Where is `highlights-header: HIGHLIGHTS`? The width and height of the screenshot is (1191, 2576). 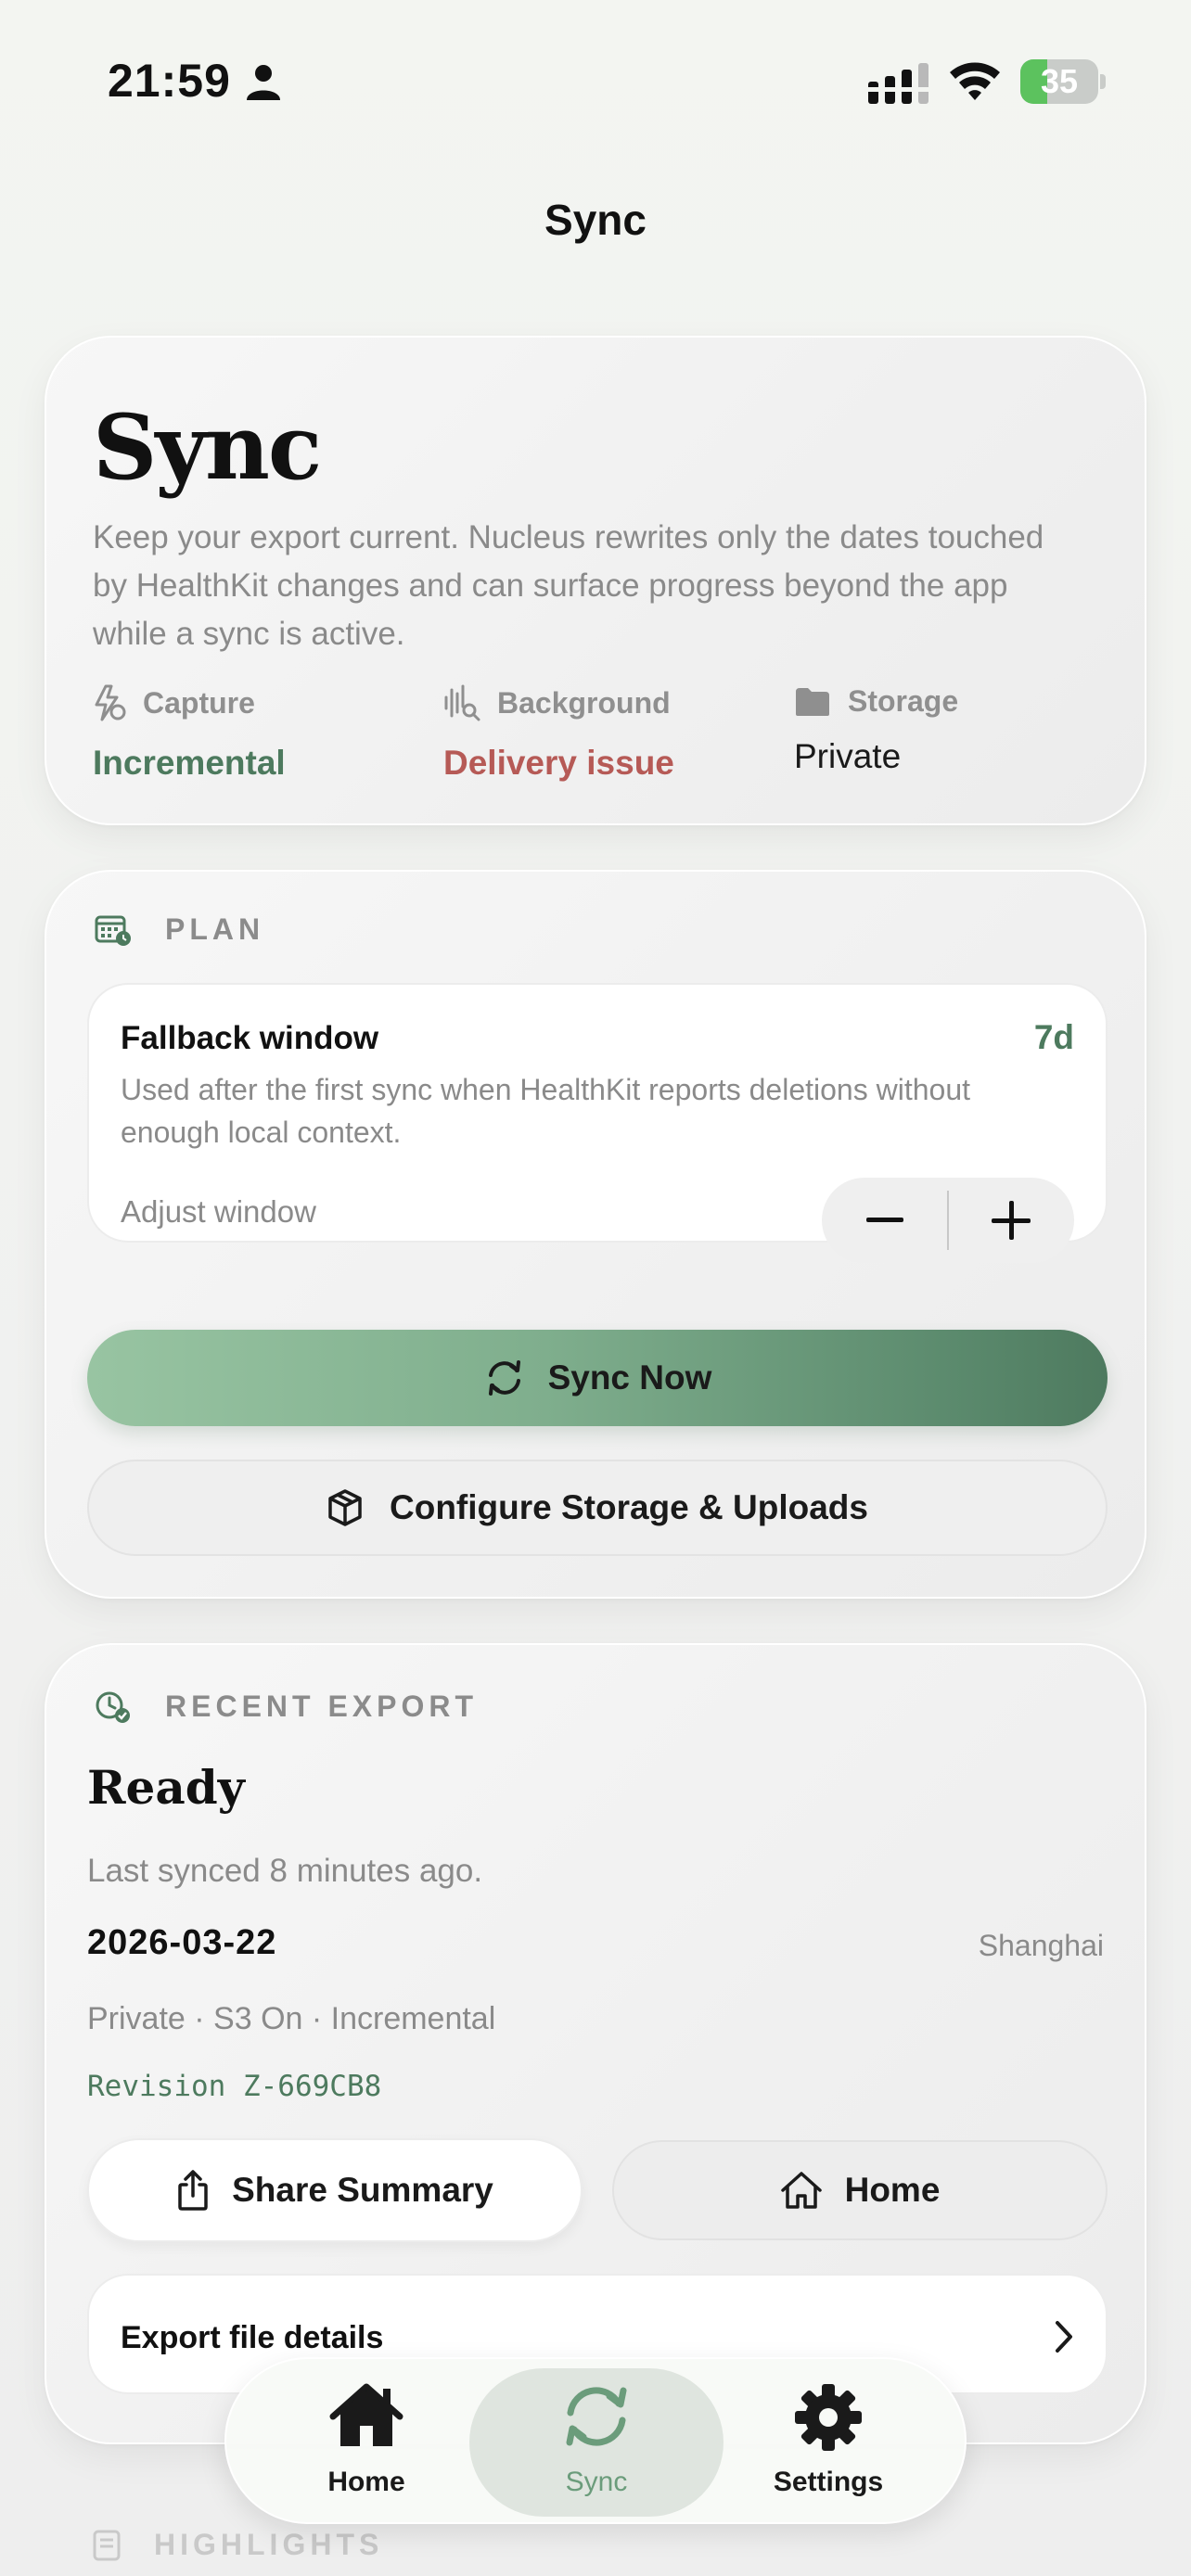 highlights-header: HIGHLIGHTS is located at coordinates (238, 2545).